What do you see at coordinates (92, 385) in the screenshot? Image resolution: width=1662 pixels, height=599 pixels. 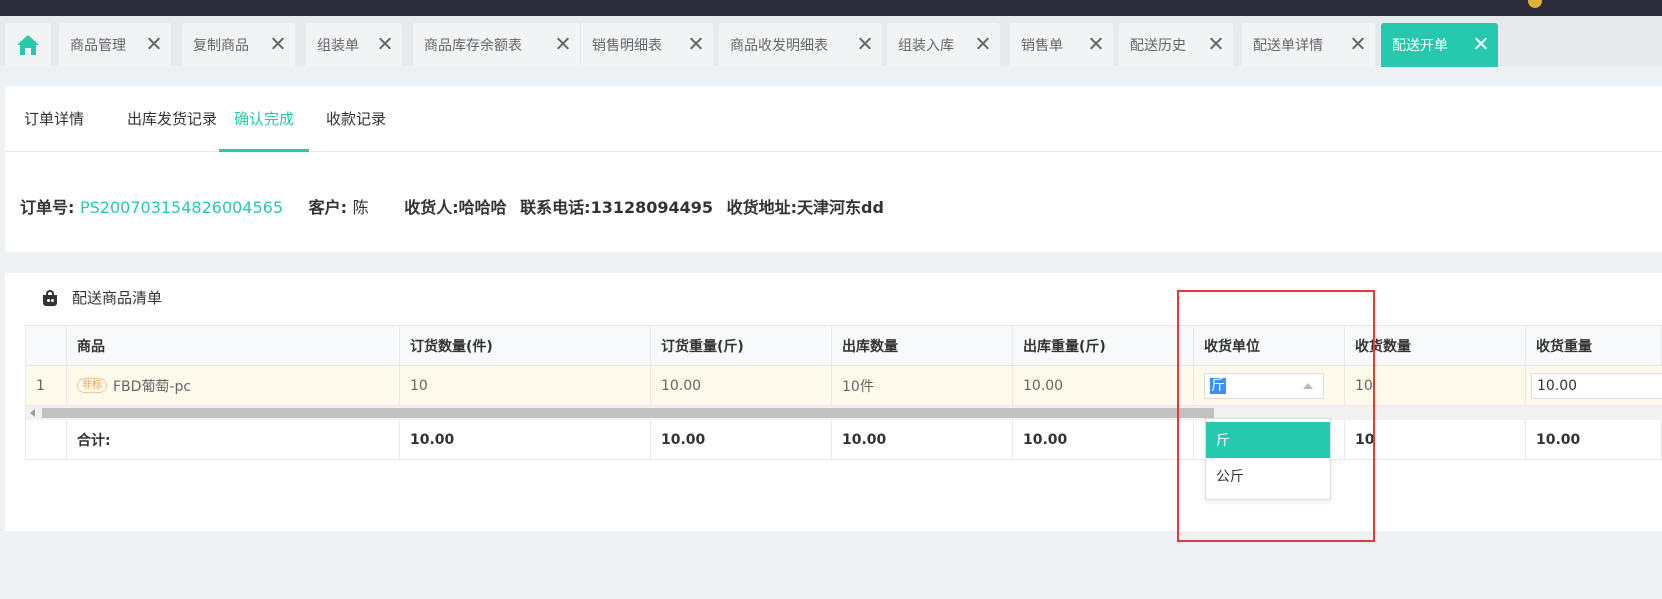 I see `nonstandard-badge: 非标` at bounding box center [92, 385].